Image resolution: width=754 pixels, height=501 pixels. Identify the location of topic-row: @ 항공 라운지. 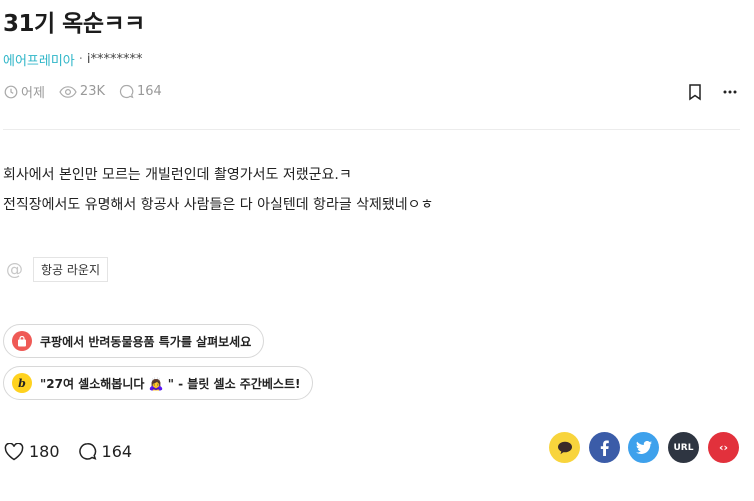
(57, 269).